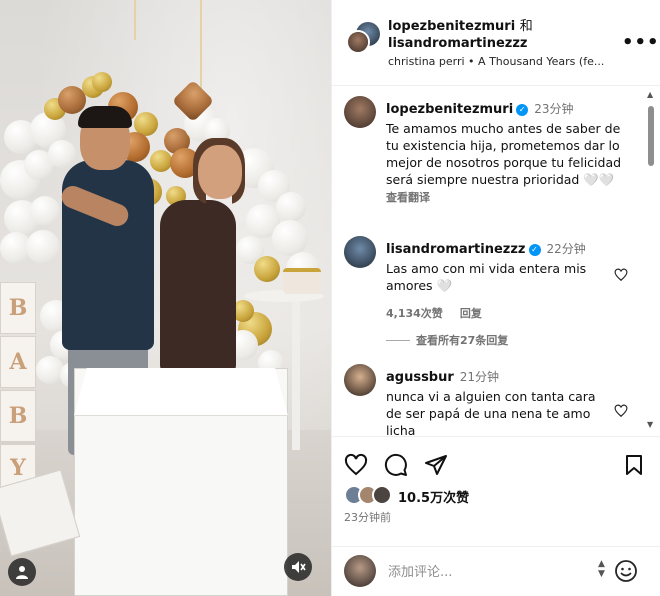  What do you see at coordinates (382, 495) in the screenshot?
I see `liker-avatar` at bounding box center [382, 495].